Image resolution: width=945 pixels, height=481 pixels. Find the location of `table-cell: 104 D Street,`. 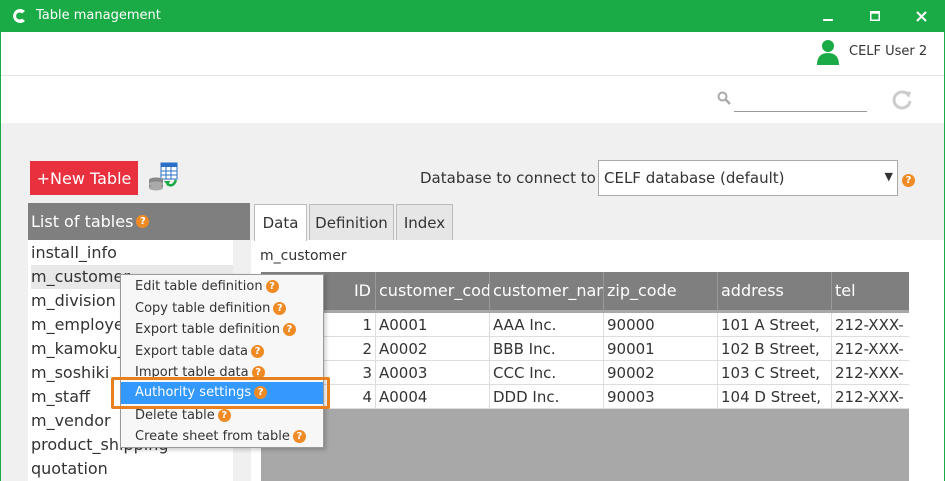

table-cell: 104 D Street, is located at coordinates (774, 397).